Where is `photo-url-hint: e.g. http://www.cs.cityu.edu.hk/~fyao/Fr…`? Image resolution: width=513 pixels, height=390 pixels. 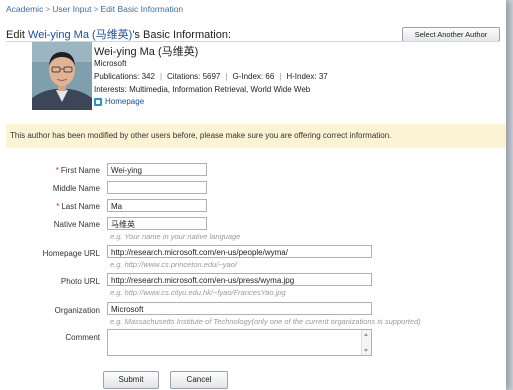
photo-url-hint: e.g. http://www.cs.cityu.edu.hk/~fyao/Fr… is located at coordinates (198, 292).